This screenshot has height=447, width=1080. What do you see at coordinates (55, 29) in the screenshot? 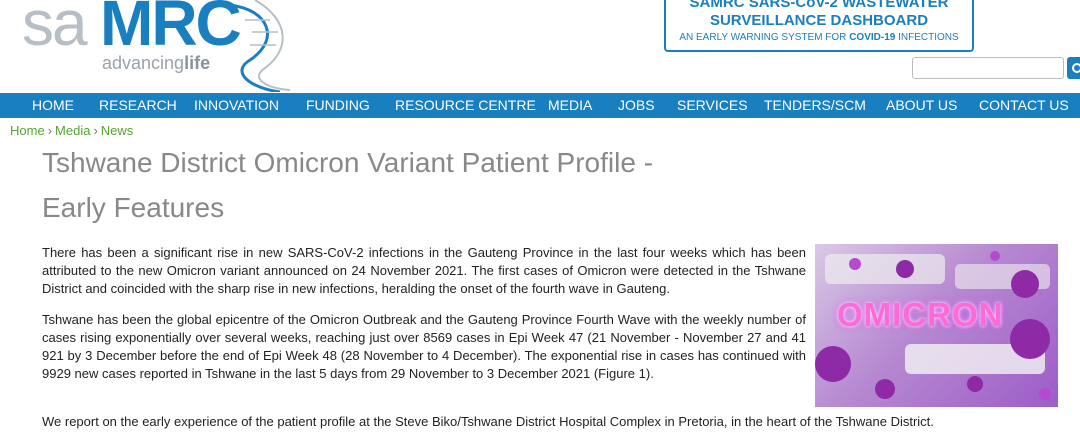
I see `logo-sa-text: sa` at bounding box center [55, 29].